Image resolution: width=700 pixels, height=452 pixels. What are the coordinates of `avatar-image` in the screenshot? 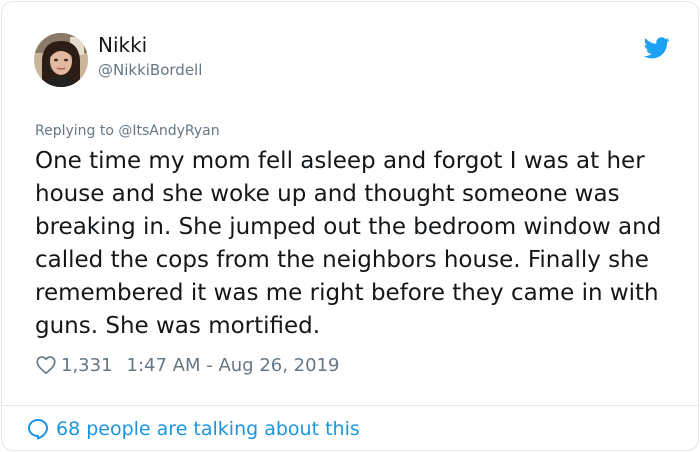 It's located at (61, 60).